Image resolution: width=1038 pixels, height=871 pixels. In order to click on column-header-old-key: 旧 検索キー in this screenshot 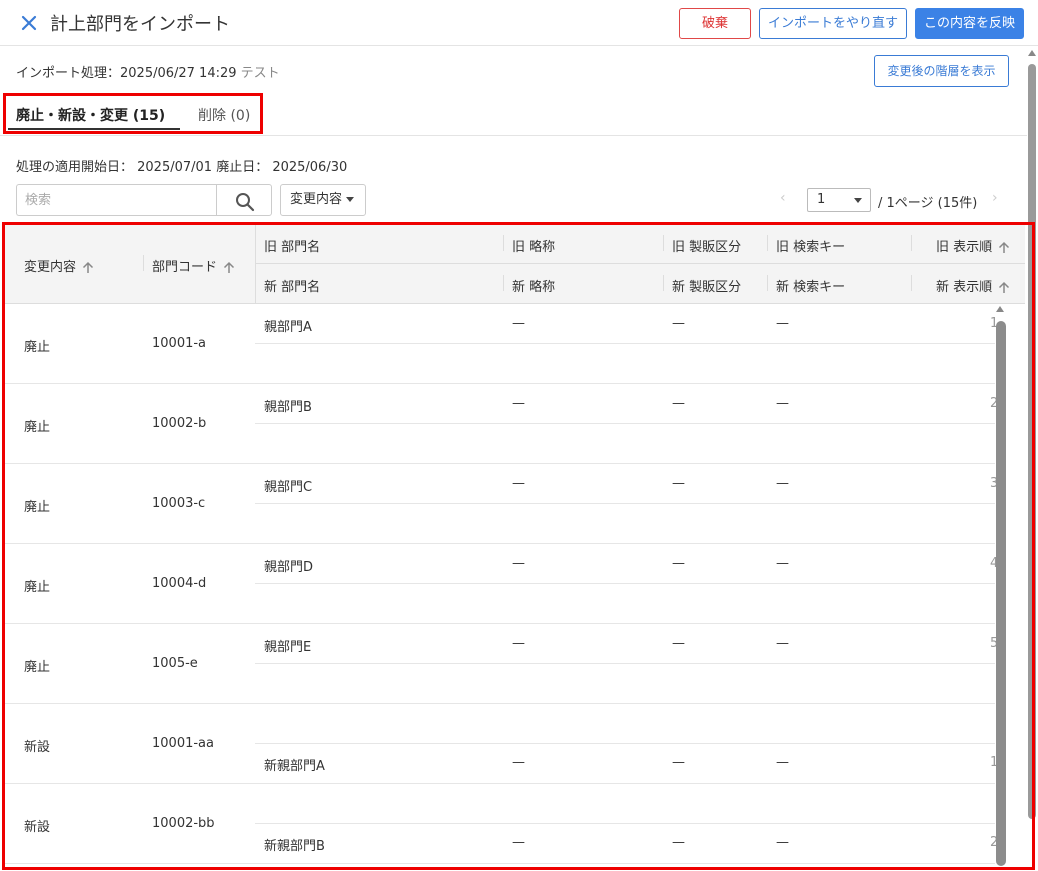, I will do `click(811, 247)`.